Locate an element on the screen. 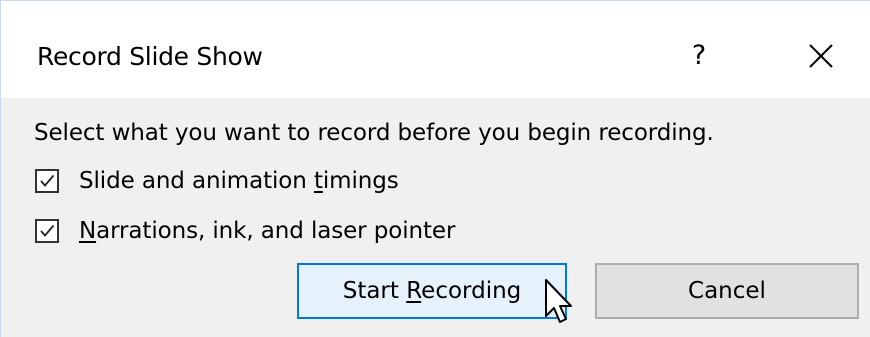 This screenshot has height=337, width=870. option-narrations: Narrations, ink, and laser pointer is located at coordinates (245, 231).